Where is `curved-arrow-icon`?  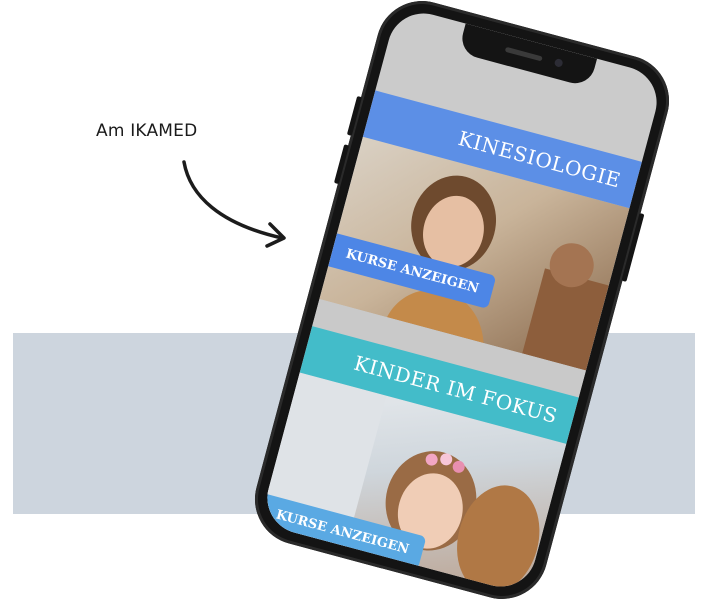 curved-arrow-icon is located at coordinates (234, 204).